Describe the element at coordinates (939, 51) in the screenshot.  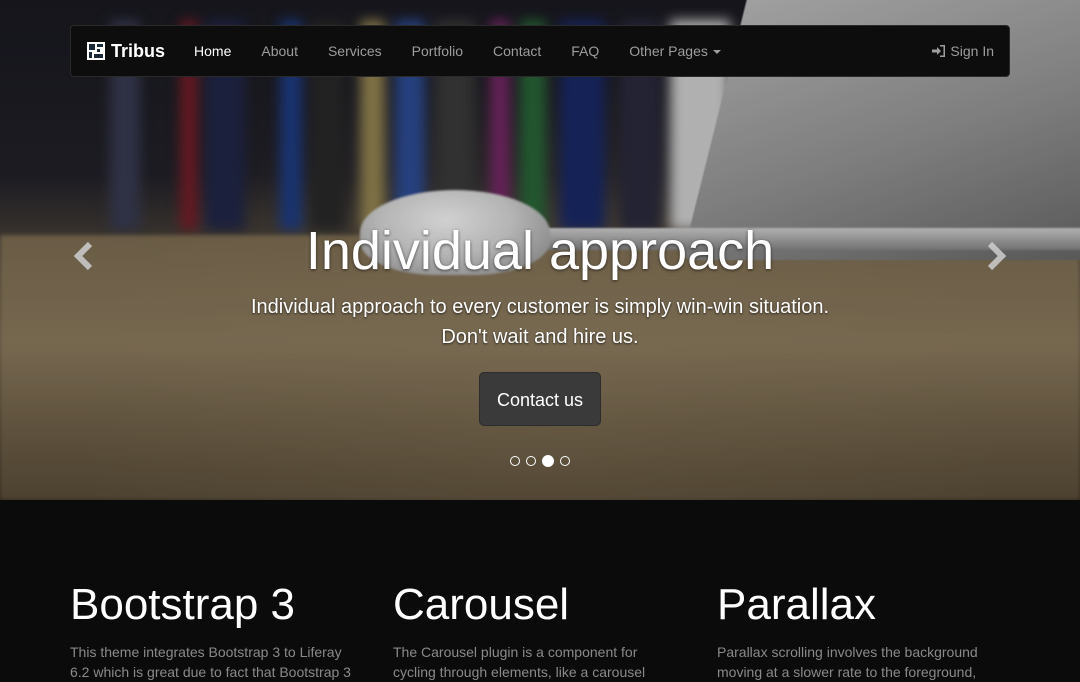
I see `sign-in-icon` at that location.